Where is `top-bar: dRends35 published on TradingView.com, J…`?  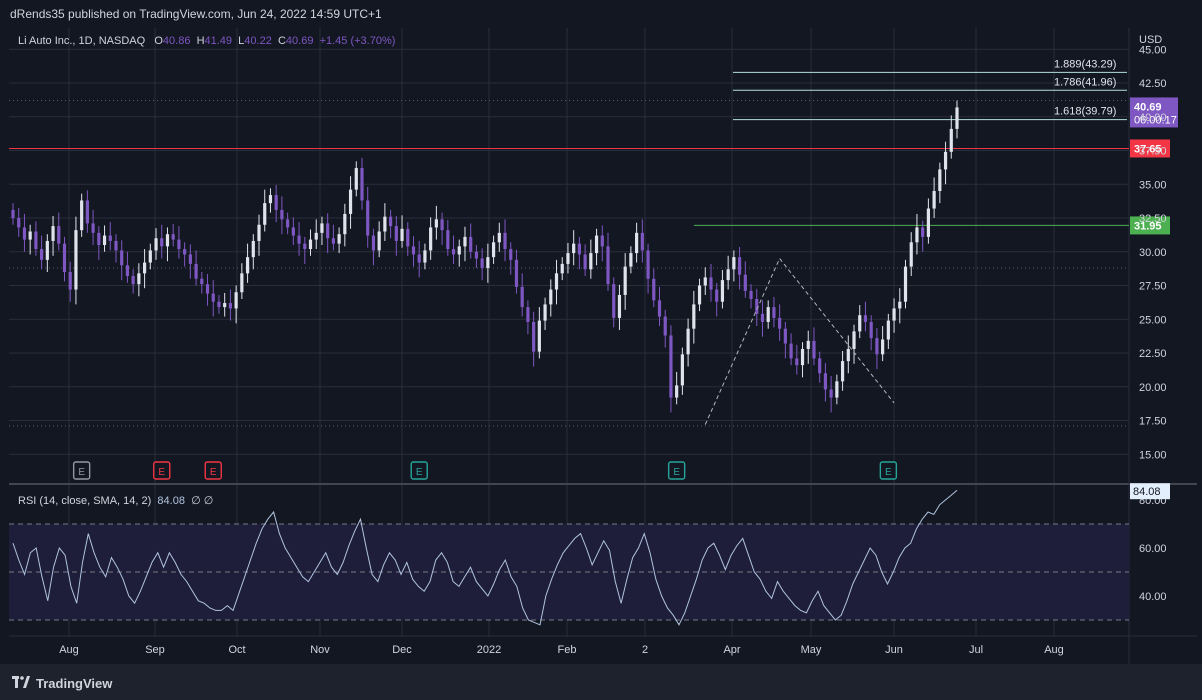
top-bar: dRends35 published on TradingView.com, J… is located at coordinates (601, 14).